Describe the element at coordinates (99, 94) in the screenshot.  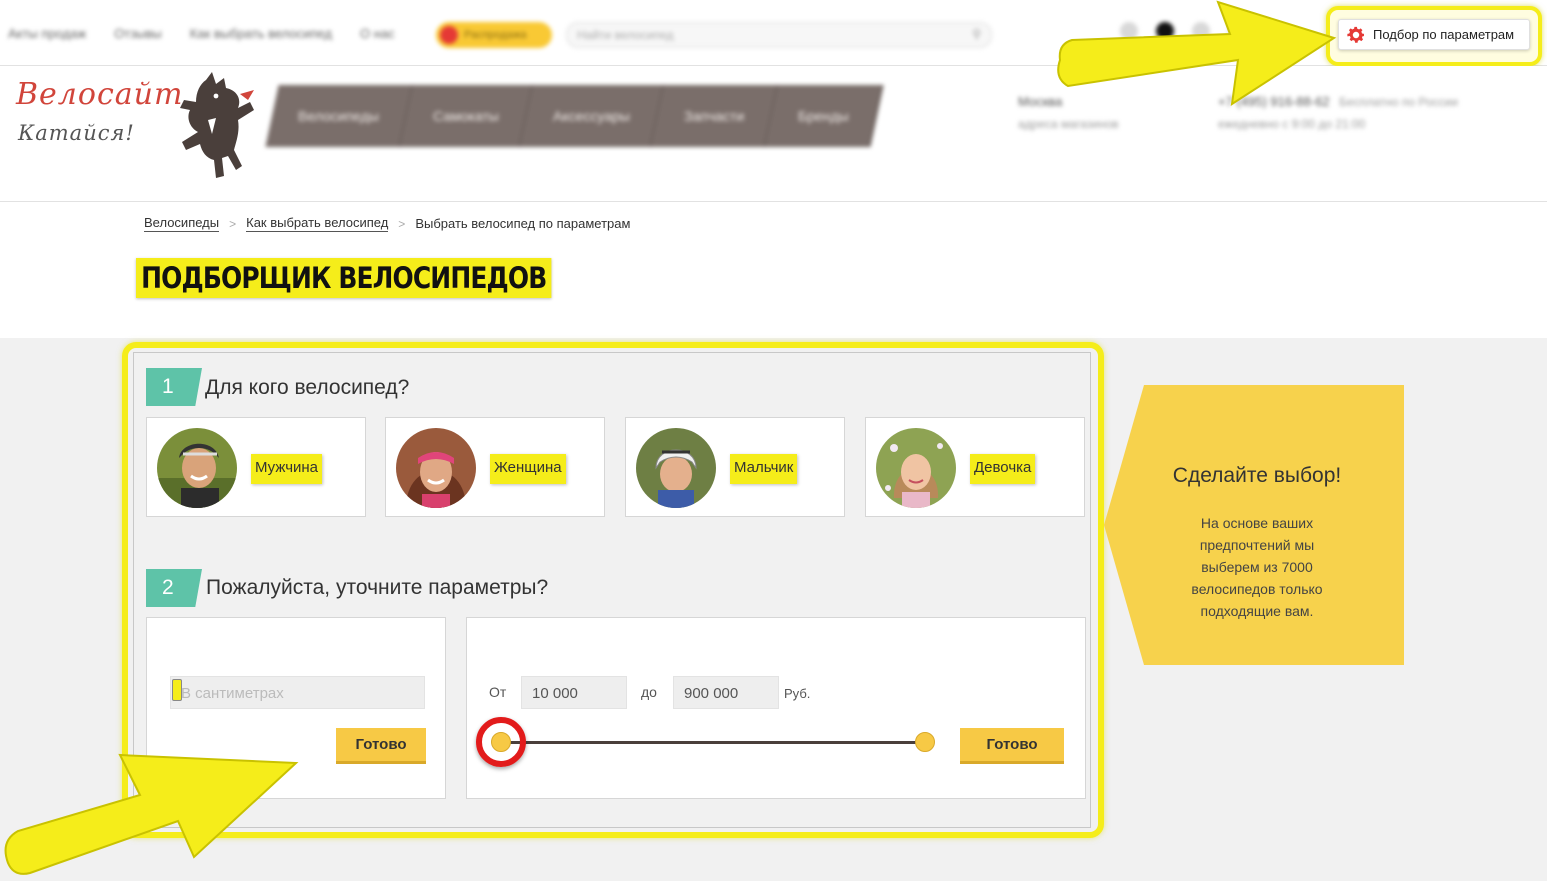
I see `logo-text: Велосайт` at that location.